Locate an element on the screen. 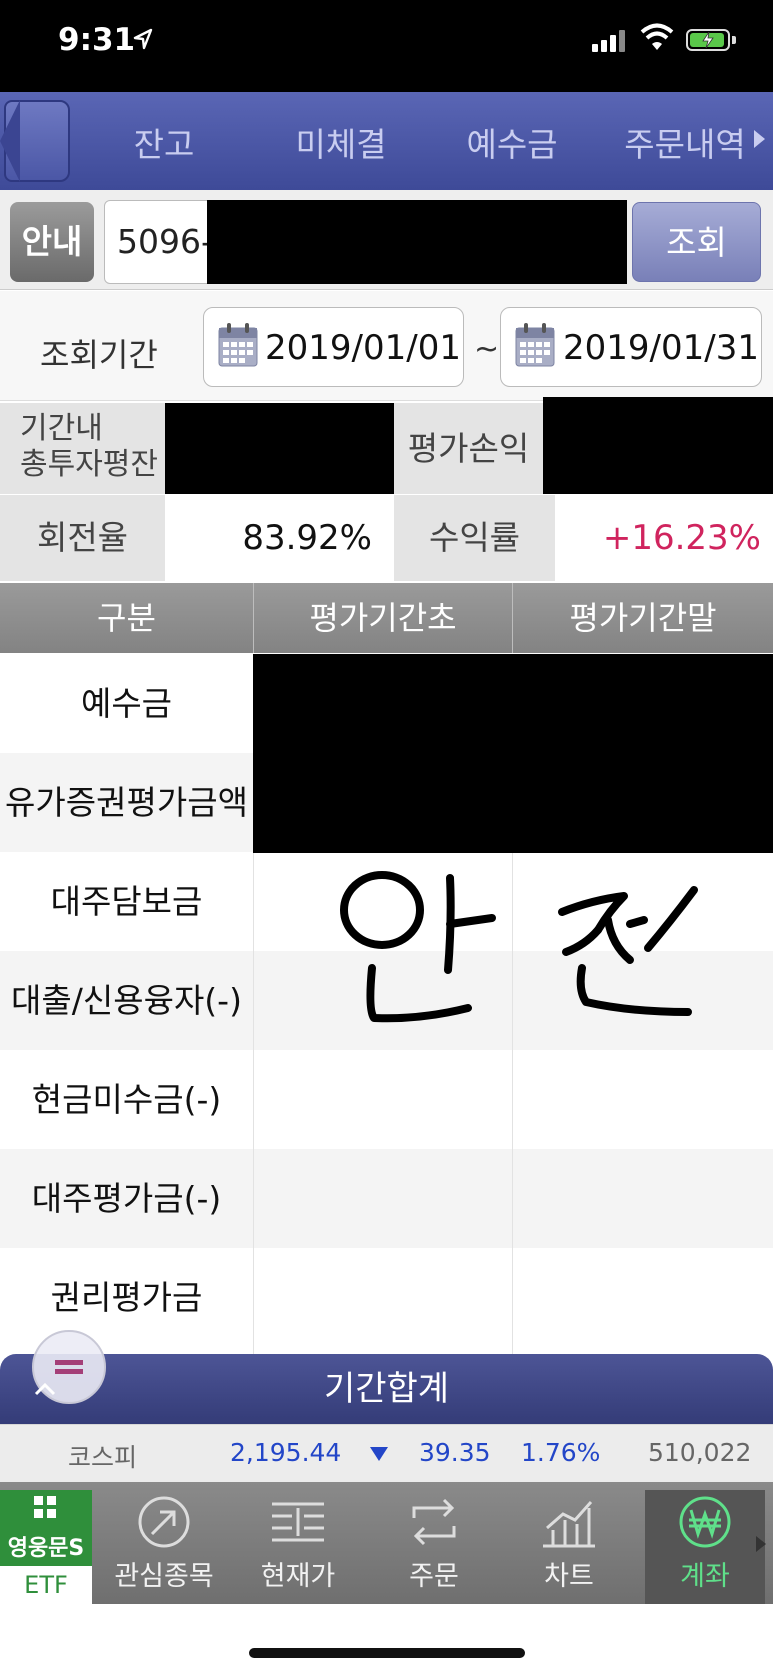  column-header-period-end: 평가기간말 is located at coordinates (643, 618).